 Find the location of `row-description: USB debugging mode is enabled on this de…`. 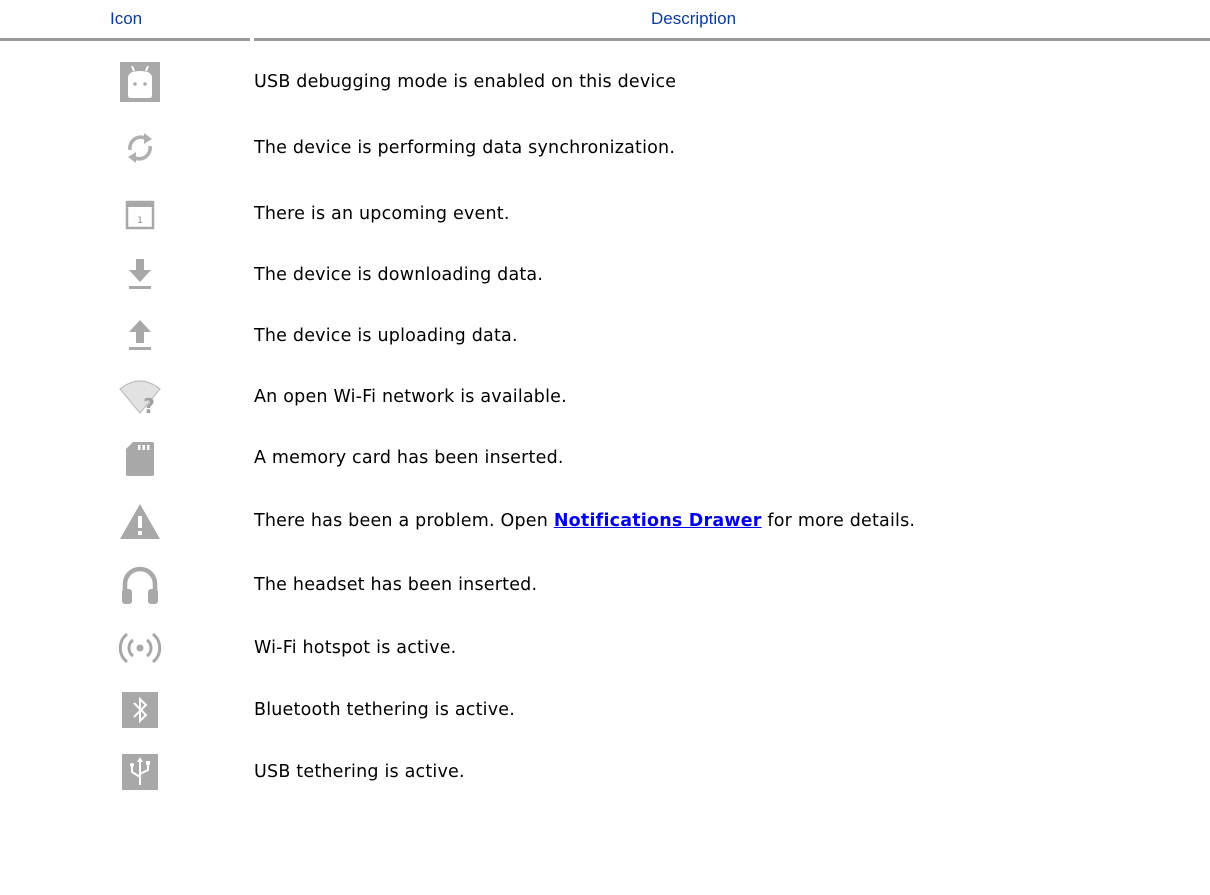

row-description: USB debugging mode is enabled on this de… is located at coordinates (465, 82).